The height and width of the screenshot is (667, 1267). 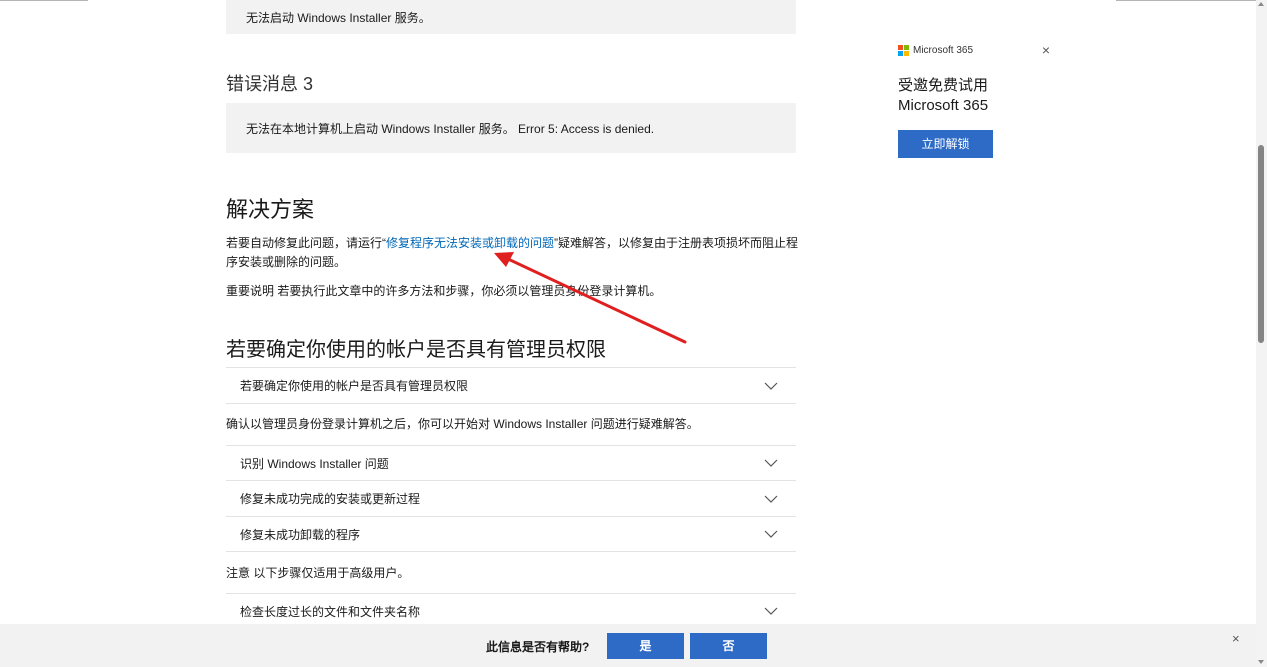 I want to click on important-note: 重要说明 若要执行此文章中的许多方法和步骤，你必须以管理员身份登录计算机。, so click(x=444, y=291).